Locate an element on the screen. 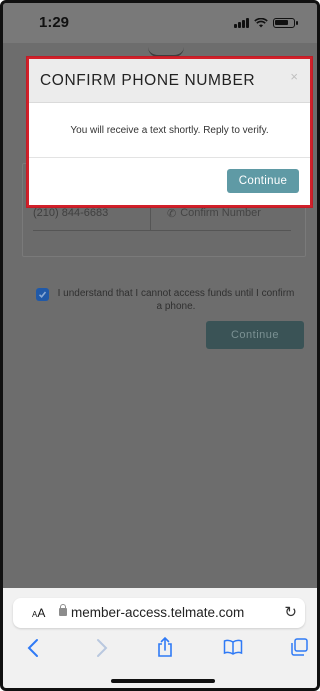  home-indicator is located at coordinates (163, 681).